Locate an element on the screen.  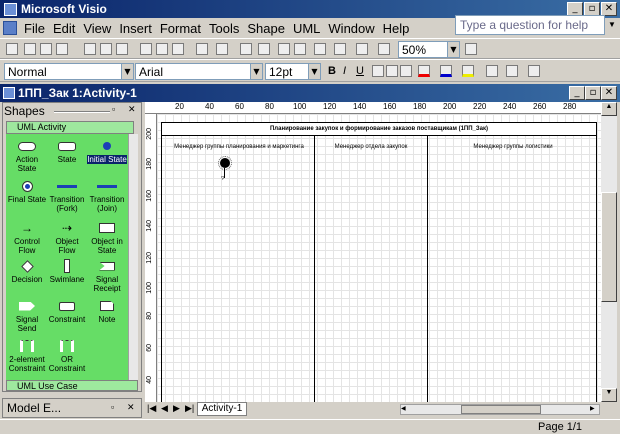
shape-2-element-constraint: 2-element Constraint is located at coordinates (27, 355).